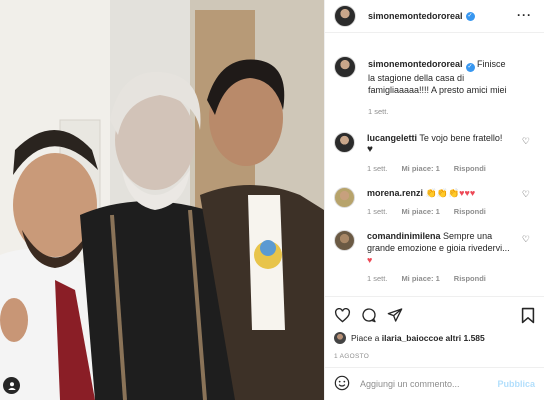 The image size is (544, 400). What do you see at coordinates (461, 138) in the screenshot?
I see `comment-text: Te vojo bene fratello!` at bounding box center [461, 138].